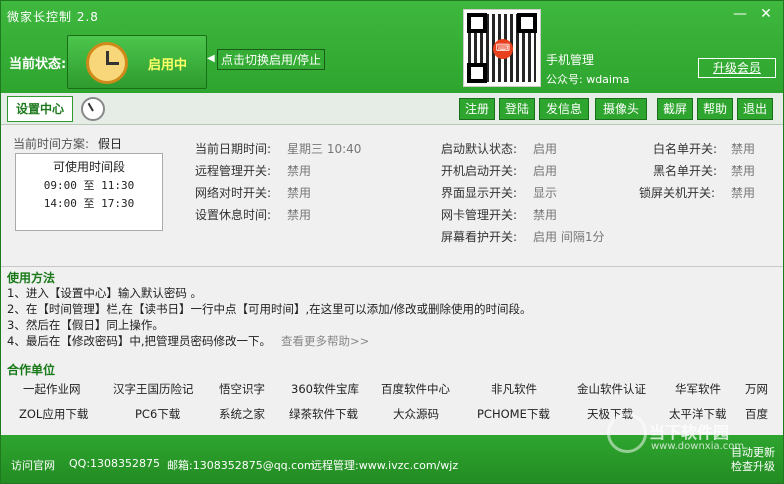 Image resolution: width=784 pixels, height=484 pixels. What do you see at coordinates (479, 149) in the screenshot?
I see `default-state-label: 启动默认状态:` at bounding box center [479, 149].